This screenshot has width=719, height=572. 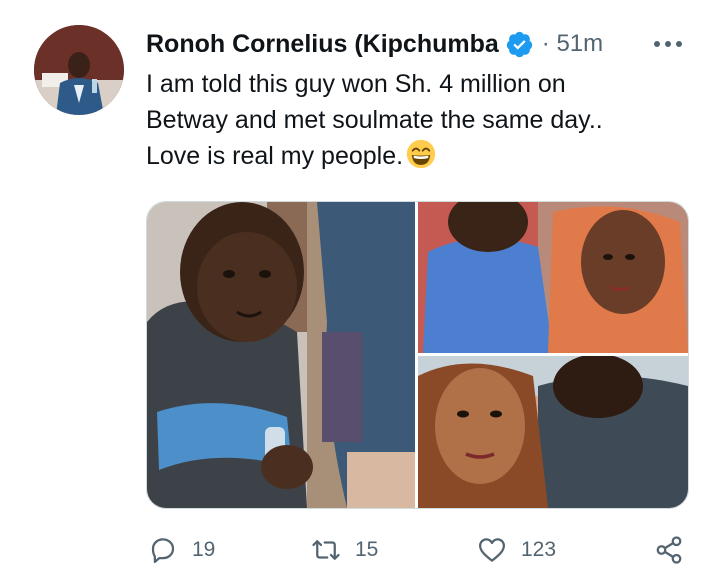 What do you see at coordinates (668, 44) in the screenshot?
I see `more-options-icon` at bounding box center [668, 44].